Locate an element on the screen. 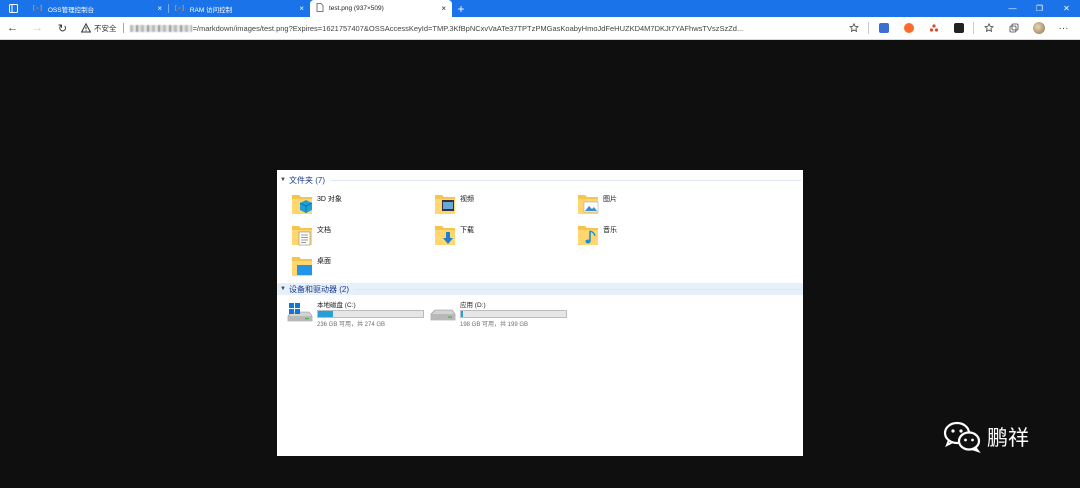  downloads-folder-icon is located at coordinates (445, 235).